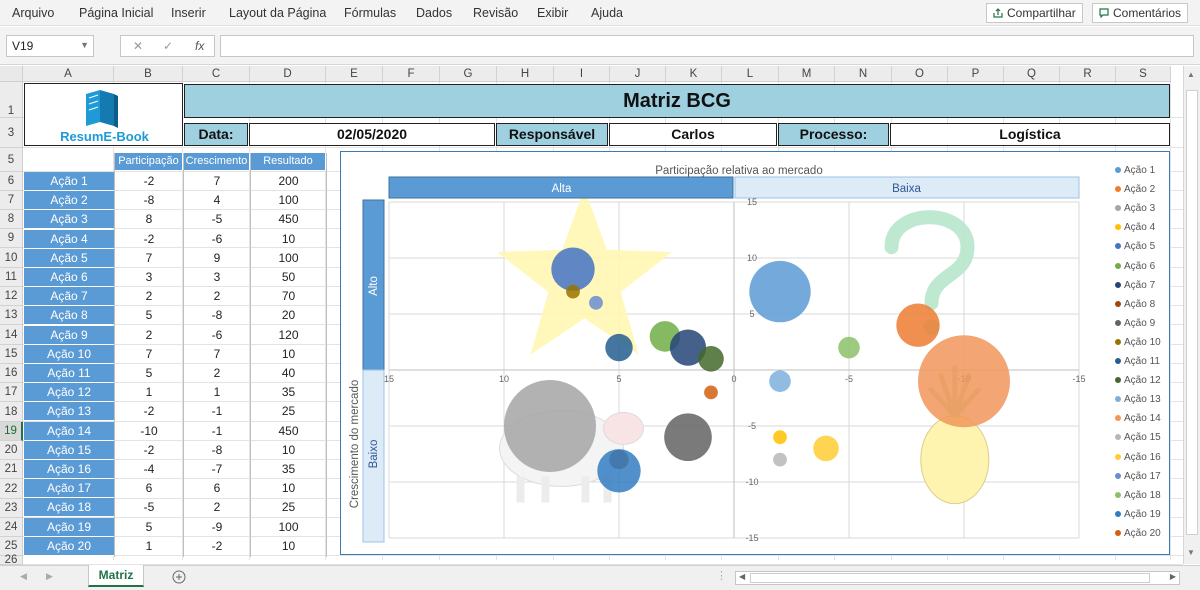 This screenshot has width=1200, height=590. What do you see at coordinates (1192, 312) in the screenshot?
I see `vertical-scroll-thumb` at bounding box center [1192, 312].